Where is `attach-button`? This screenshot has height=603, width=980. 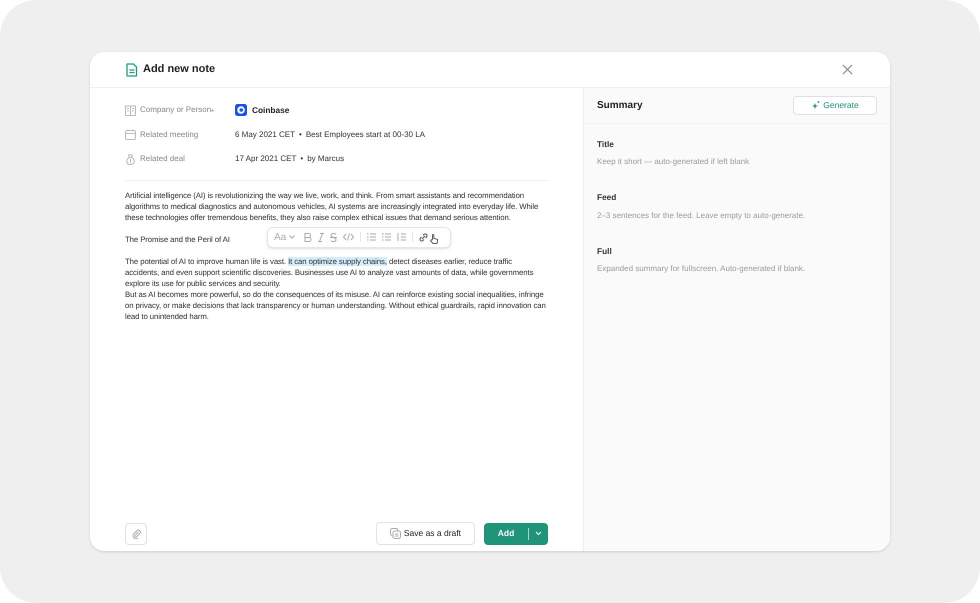 attach-button is located at coordinates (136, 533).